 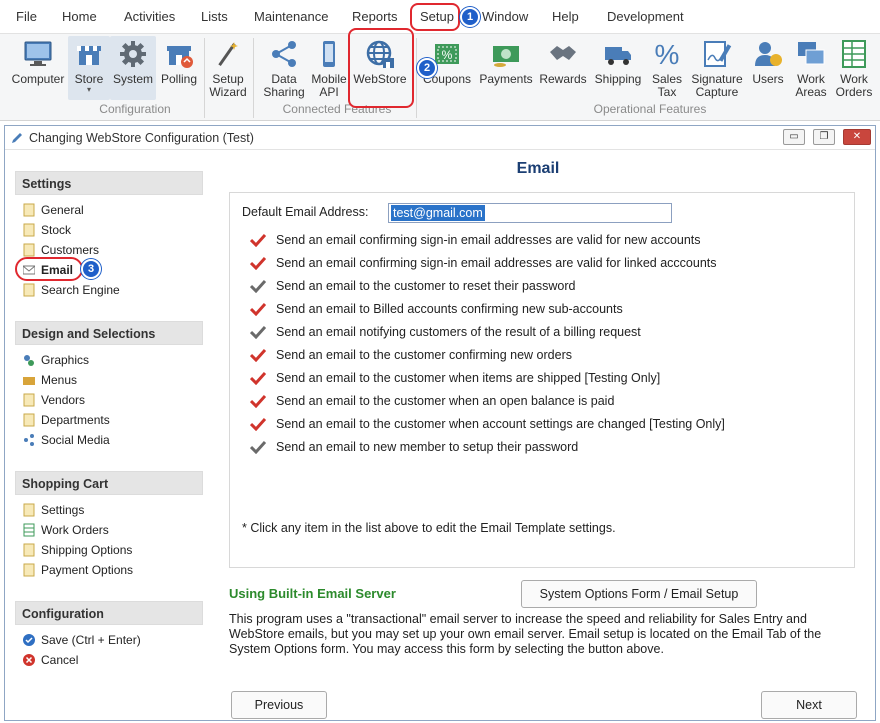 I want to click on menu-activities: Activities, so click(x=149, y=16).